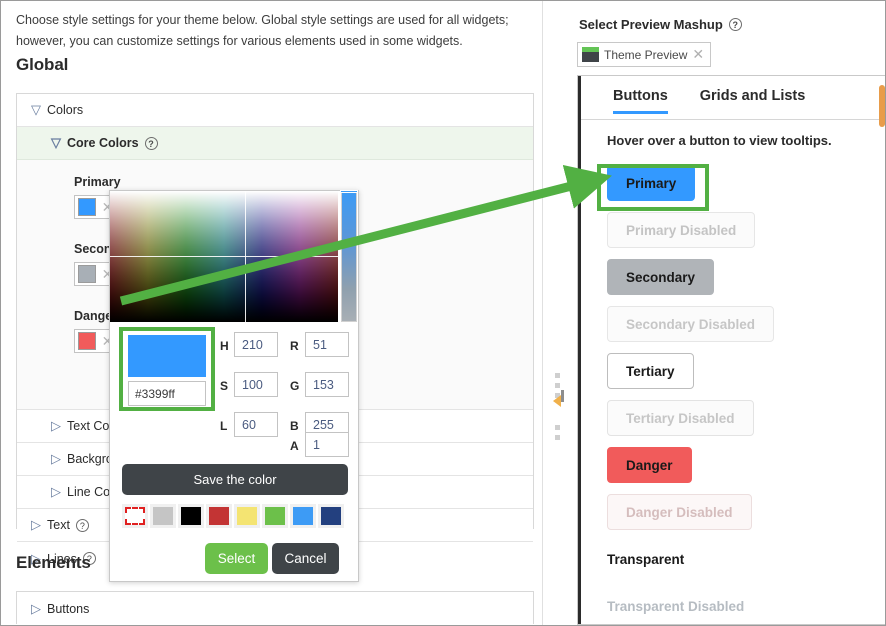 Image resolution: width=886 pixels, height=626 pixels. Describe the element at coordinates (557, 401) in the screenshot. I see `collapse-pane-icon` at that location.